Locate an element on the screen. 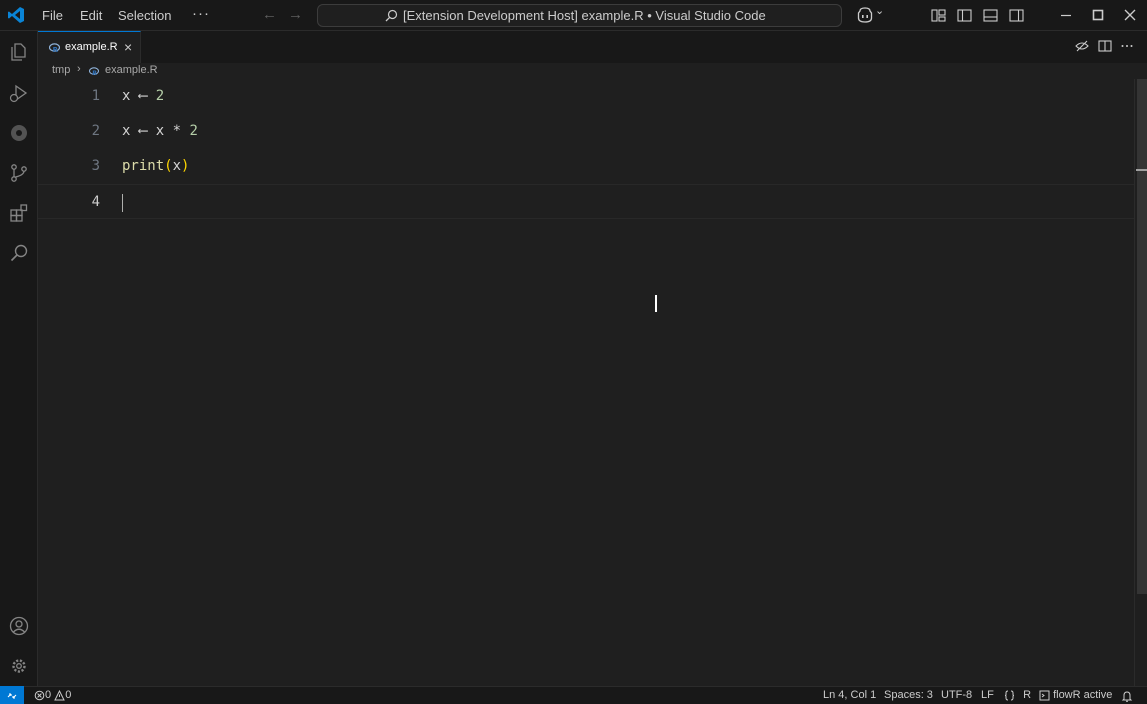 The width and height of the screenshot is (1147, 704). gear-icon is located at coordinates (19, 666).